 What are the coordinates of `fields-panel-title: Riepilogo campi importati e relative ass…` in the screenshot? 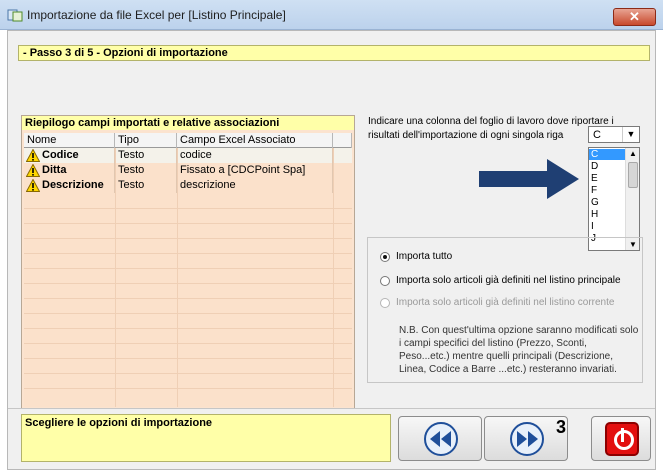 It's located at (188, 123).